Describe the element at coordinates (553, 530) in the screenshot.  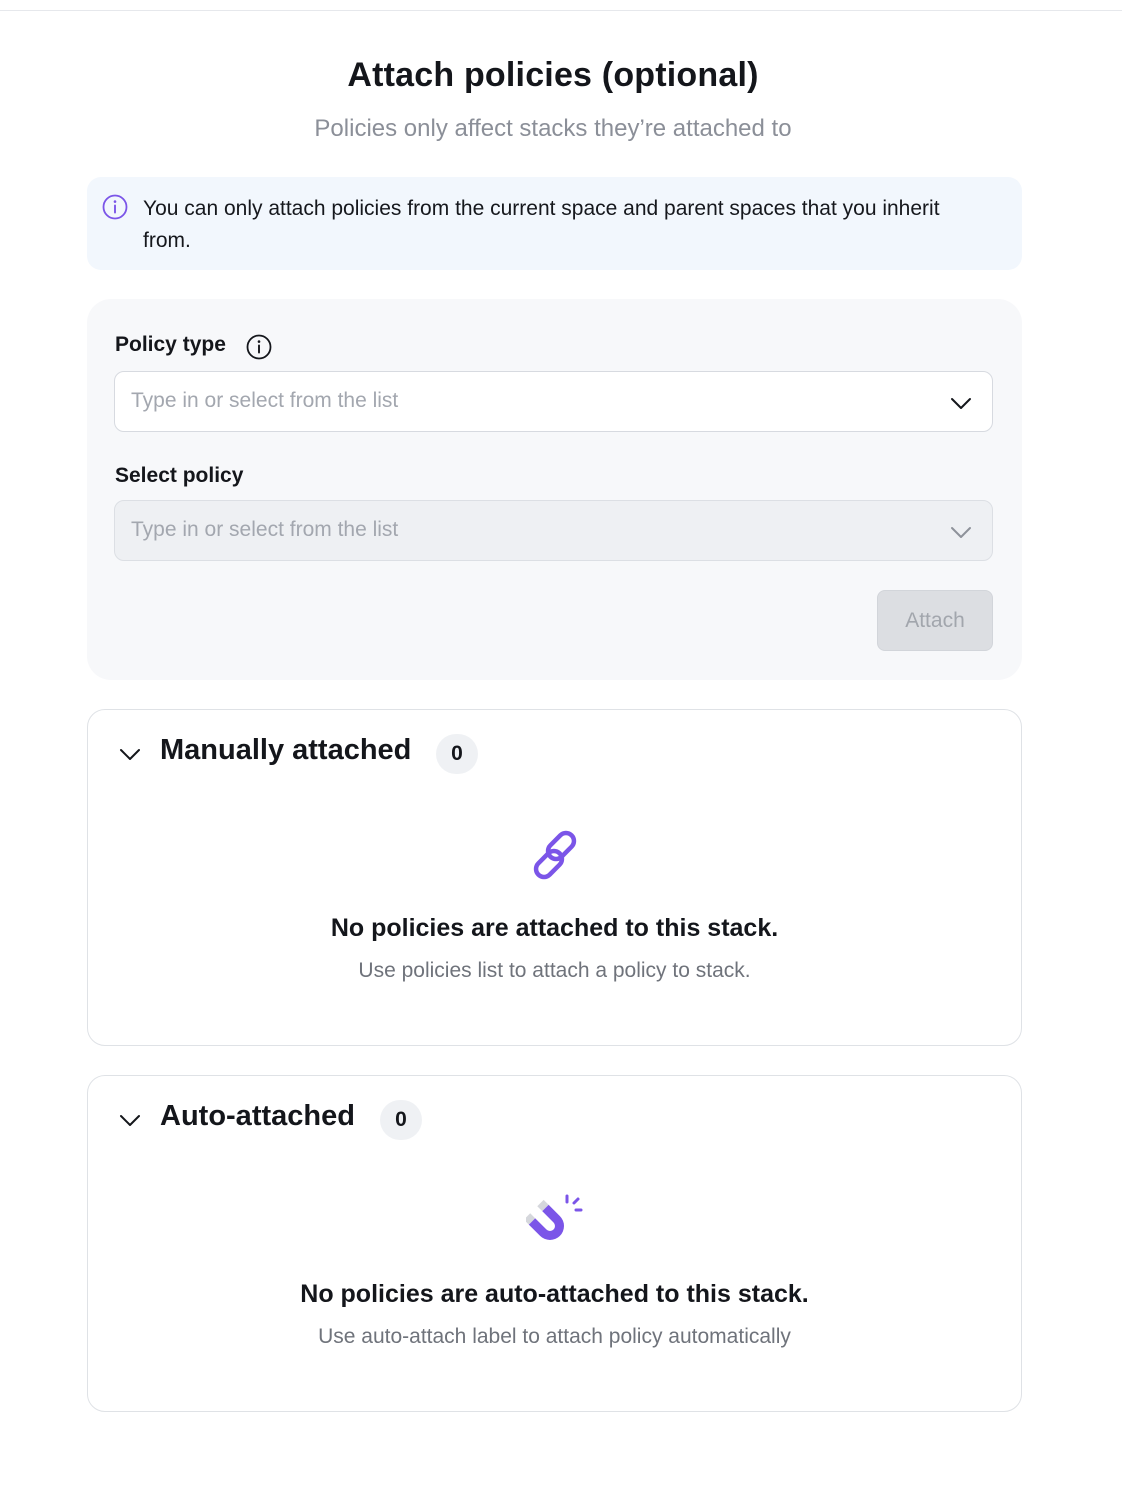
I see `select-policy-select: Type in or select from the list` at that location.